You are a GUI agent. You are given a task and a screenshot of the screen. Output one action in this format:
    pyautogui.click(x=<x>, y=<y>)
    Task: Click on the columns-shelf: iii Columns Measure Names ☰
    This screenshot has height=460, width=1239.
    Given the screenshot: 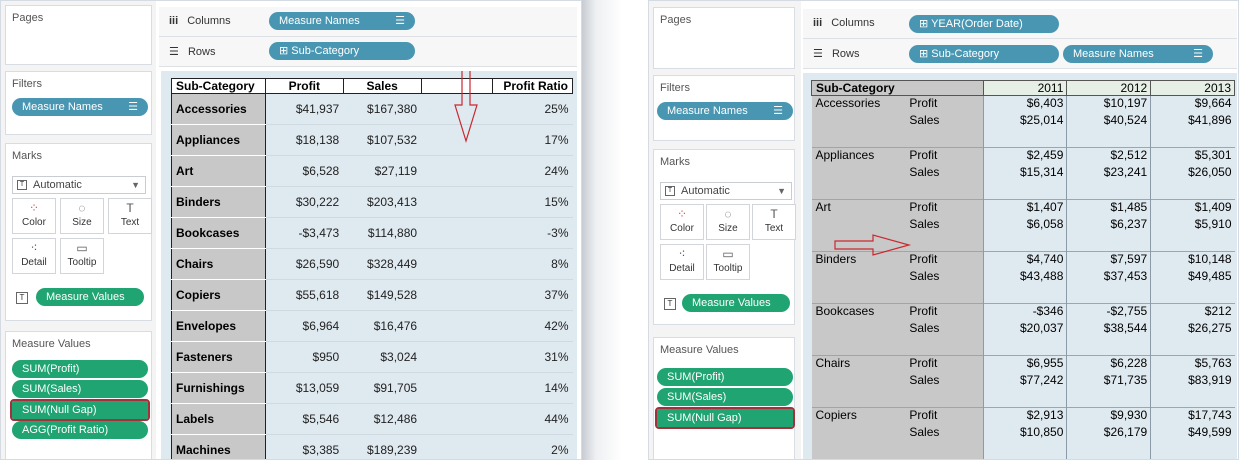 What is the action you would take?
    pyautogui.click(x=368, y=22)
    